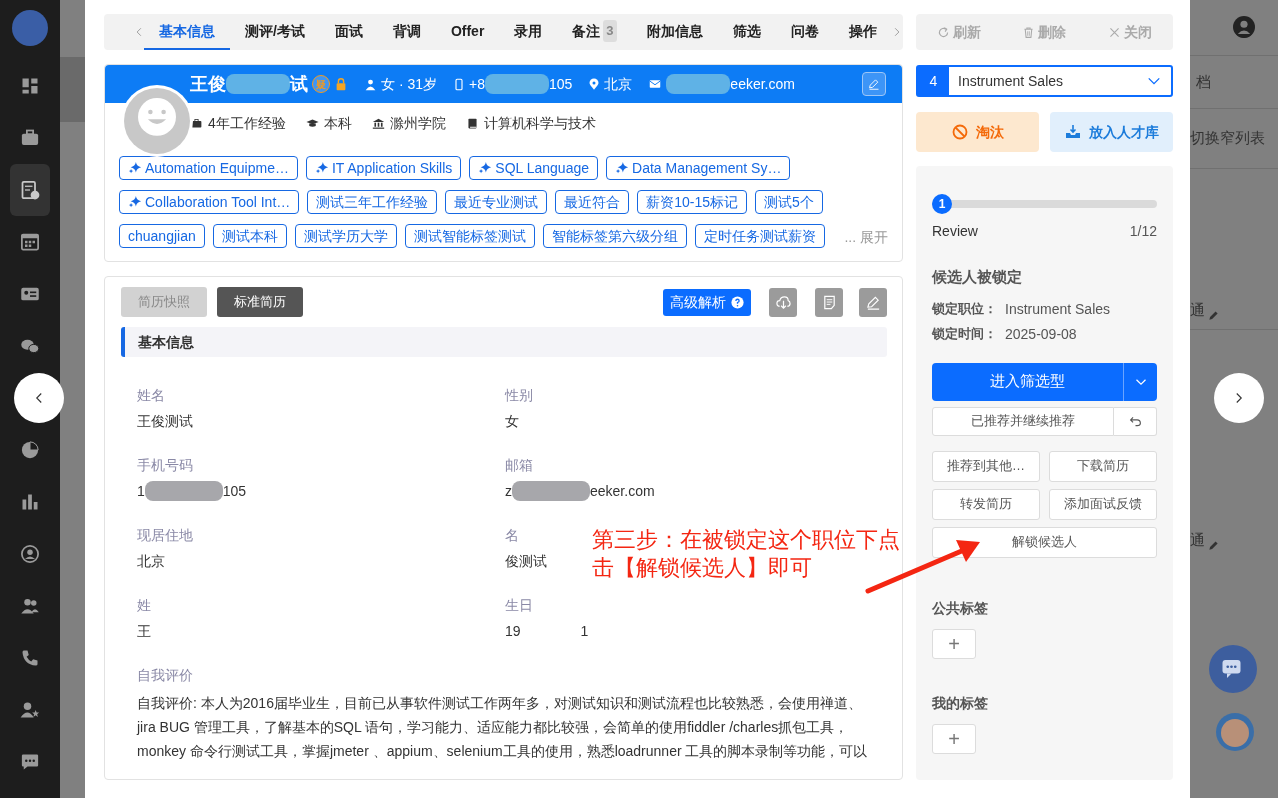 The height and width of the screenshot is (798, 1278). I want to click on document-icon, so click(829, 302).